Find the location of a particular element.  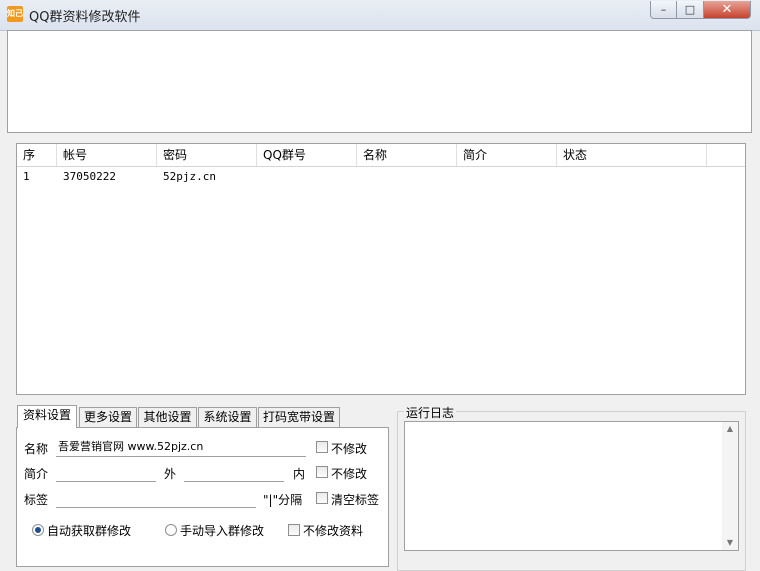

tag-separator-hint: "|"分隔 is located at coordinates (283, 500).